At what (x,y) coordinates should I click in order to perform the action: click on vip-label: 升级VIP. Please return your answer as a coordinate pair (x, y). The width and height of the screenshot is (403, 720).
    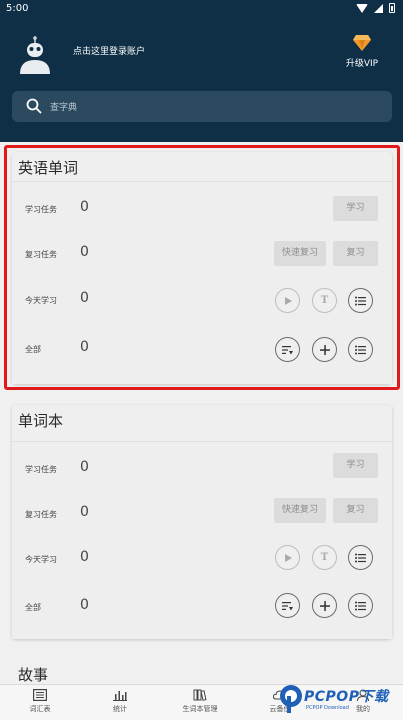
    Looking at the image, I should click on (362, 64).